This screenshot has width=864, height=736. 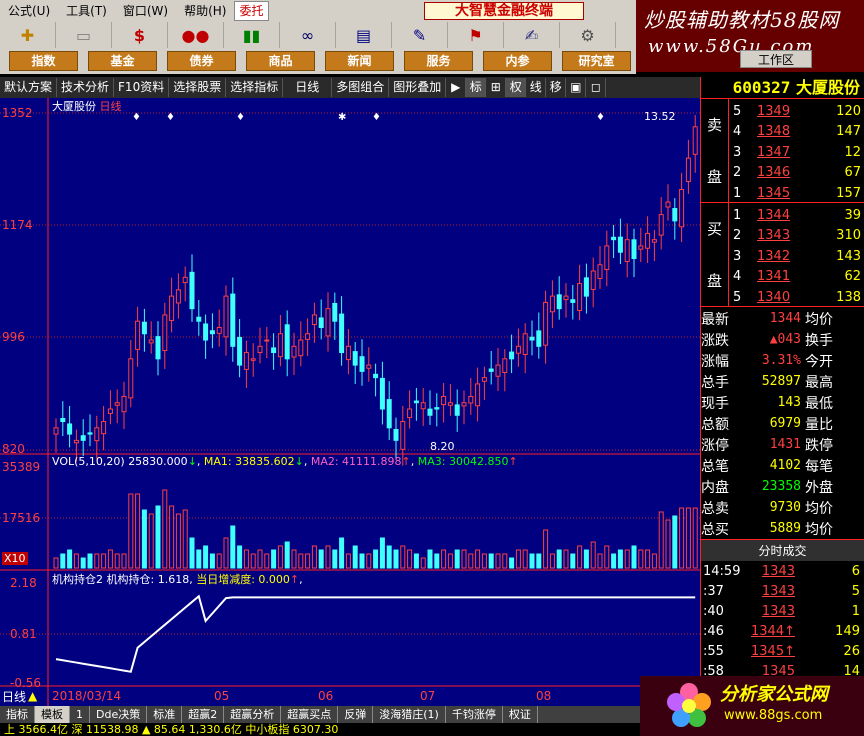 What do you see at coordinates (86, 87) in the screenshot?
I see `tech-analysis: 技术分析` at bounding box center [86, 87].